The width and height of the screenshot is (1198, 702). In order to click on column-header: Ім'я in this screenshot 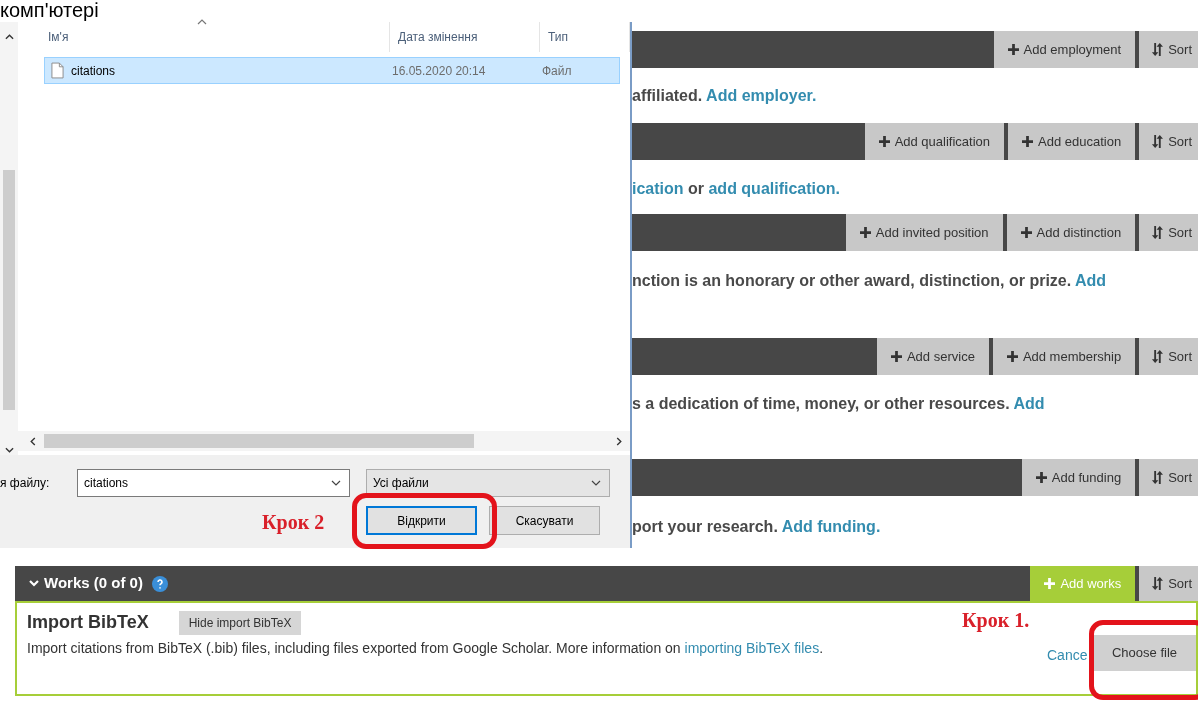, I will do `click(215, 37)`.